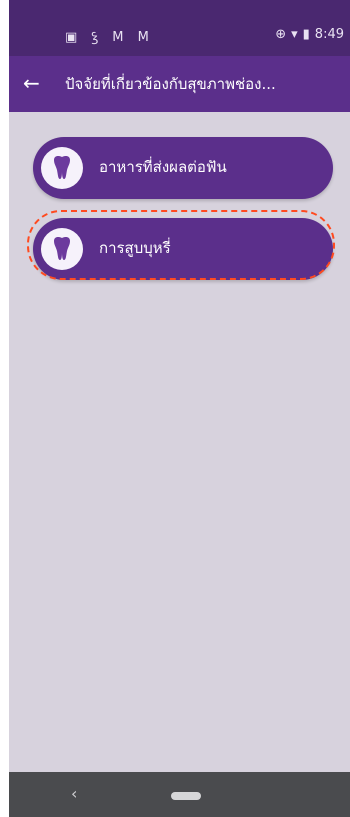 The width and height of the screenshot is (350, 817). I want to click on back-arrow-icon: ←, so click(31, 83).